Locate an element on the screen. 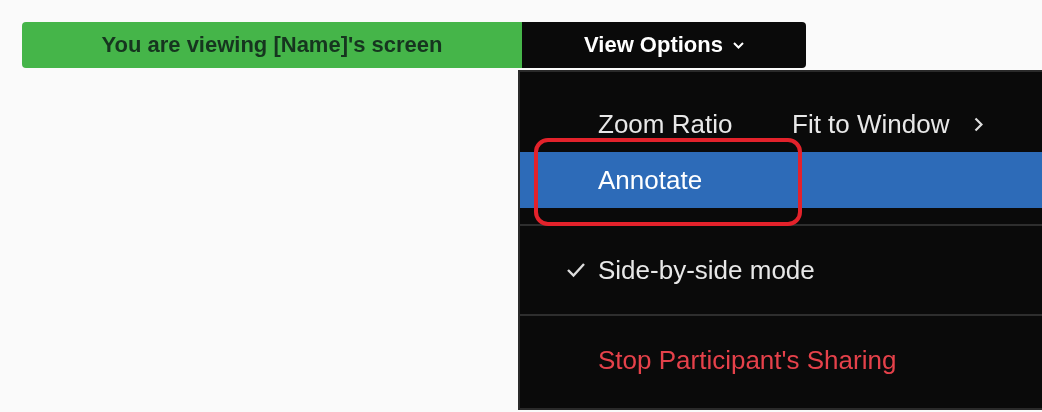 Image resolution: width=1042 pixels, height=412 pixels. view-options-button: View Options is located at coordinates (664, 45).